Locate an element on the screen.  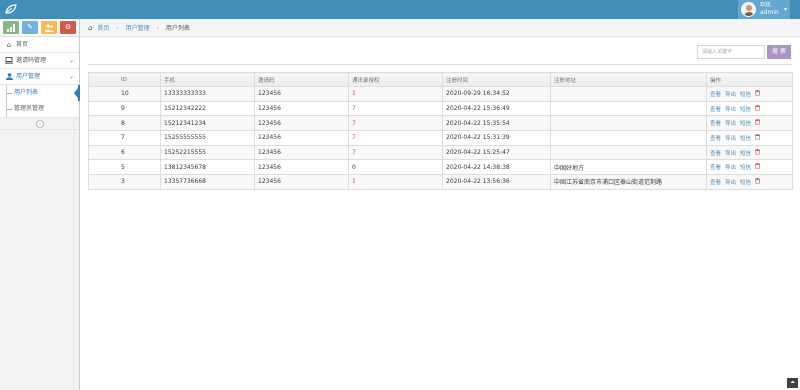
sidebar-item-invite-codes: 邀请码管理 ⌄ is located at coordinates (39, 61).